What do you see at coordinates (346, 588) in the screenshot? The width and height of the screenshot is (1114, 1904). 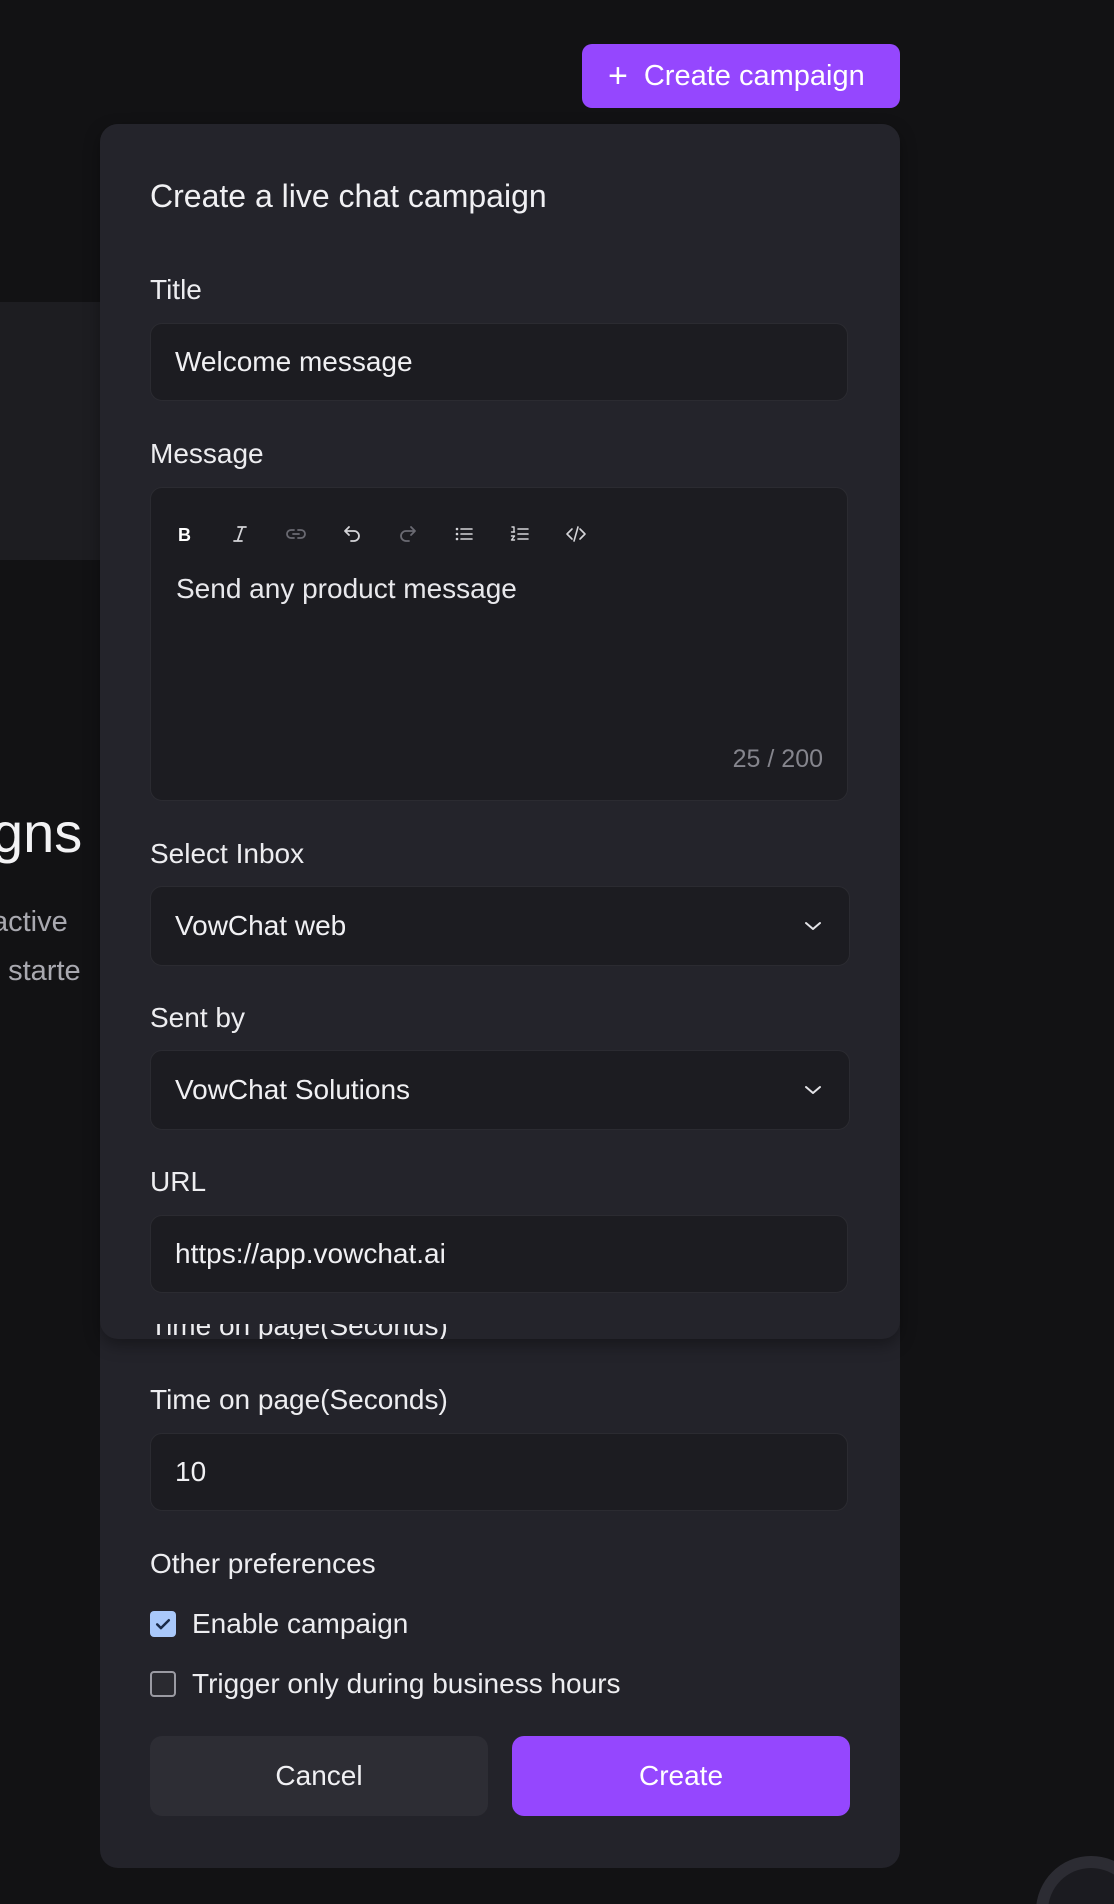 I see `message-text: Send any product message` at bounding box center [346, 588].